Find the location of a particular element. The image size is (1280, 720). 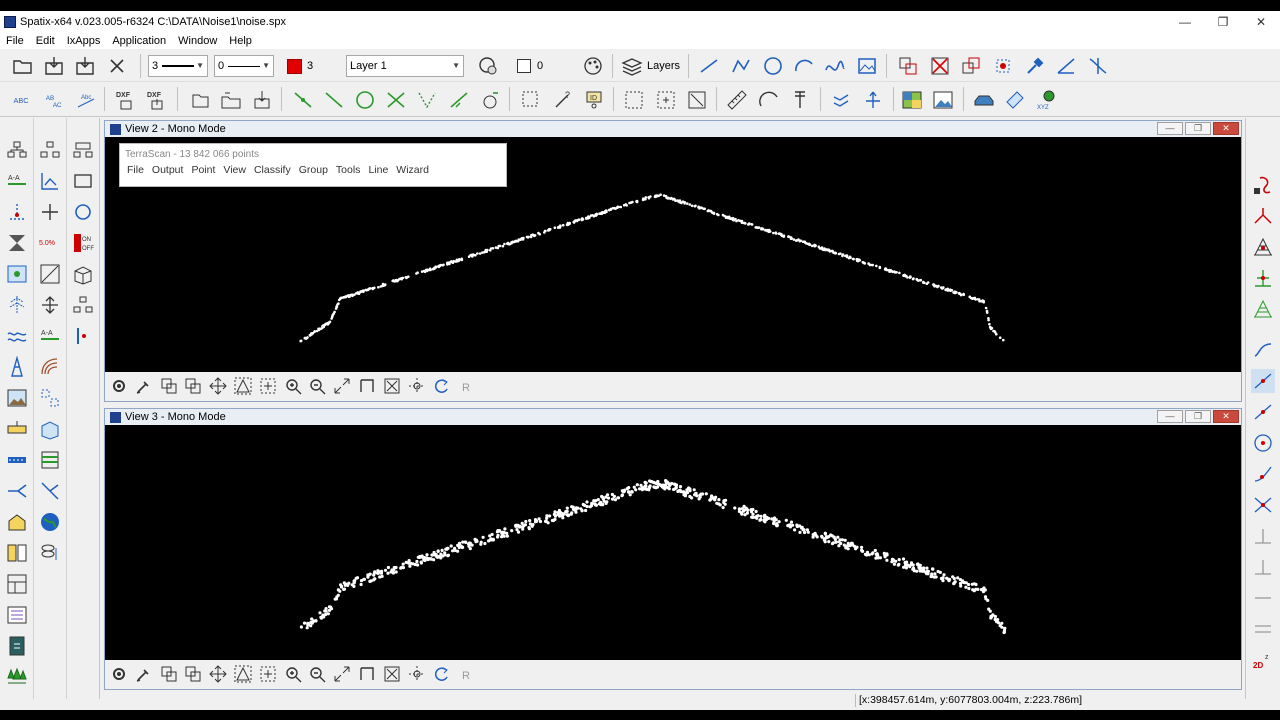

snap-intersection-icon is located at coordinates (396, 100).